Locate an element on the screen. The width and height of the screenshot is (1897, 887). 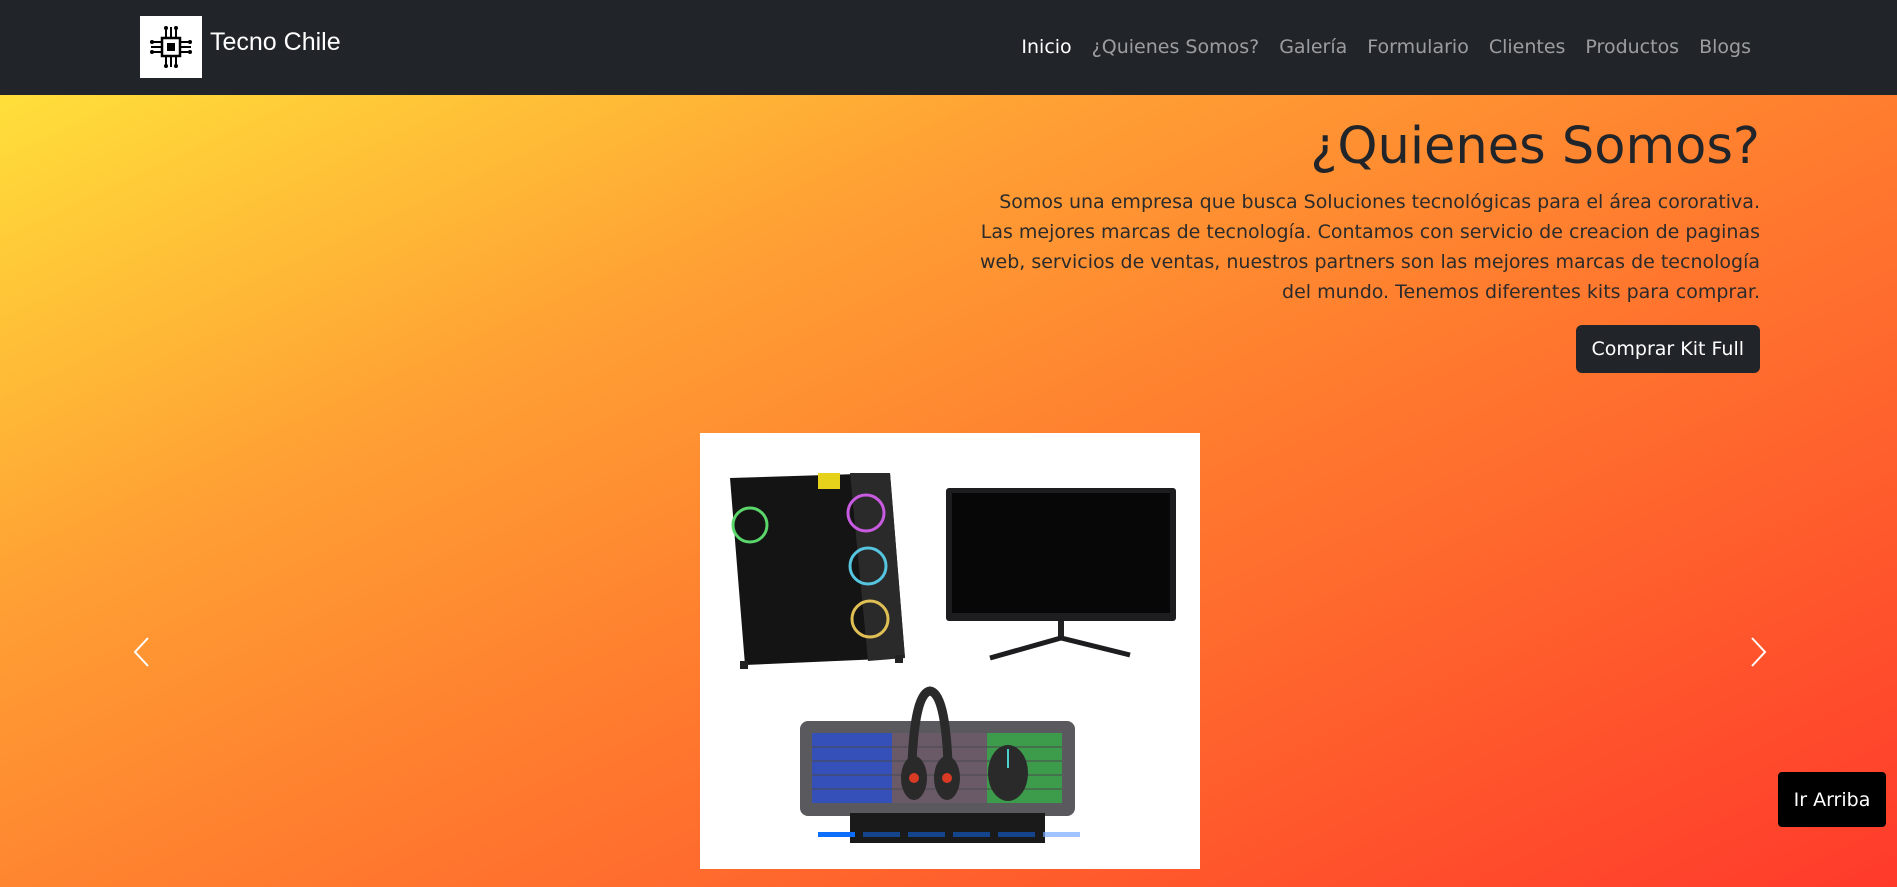
brand-link: Tecno Chile is located at coordinates (240, 47).